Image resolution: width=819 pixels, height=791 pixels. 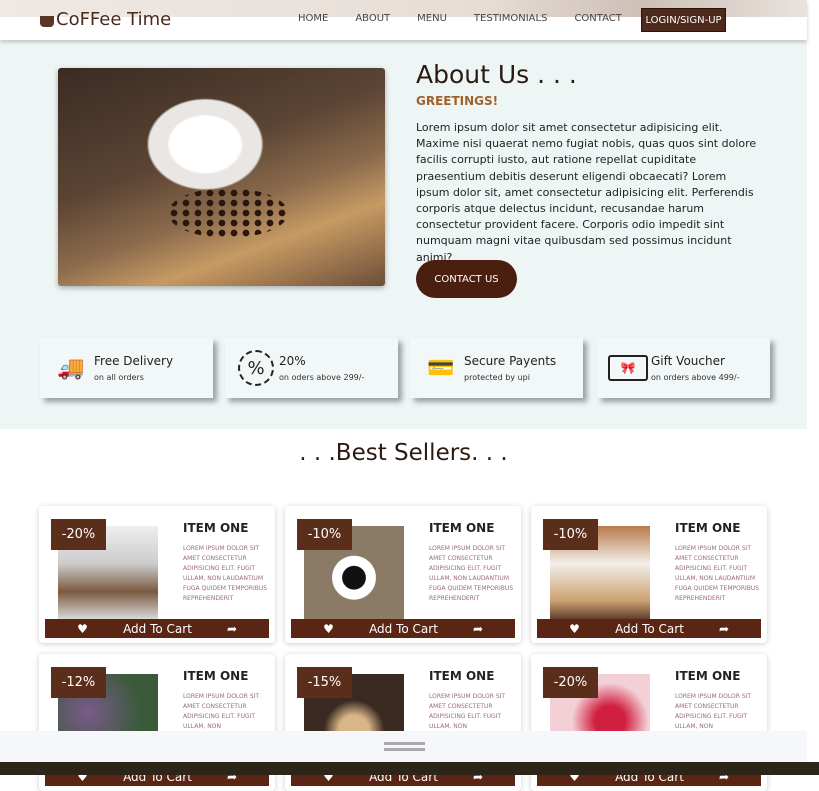 What do you see at coordinates (457, 101) in the screenshot?
I see `about-subtitle: GREETINGS!` at bounding box center [457, 101].